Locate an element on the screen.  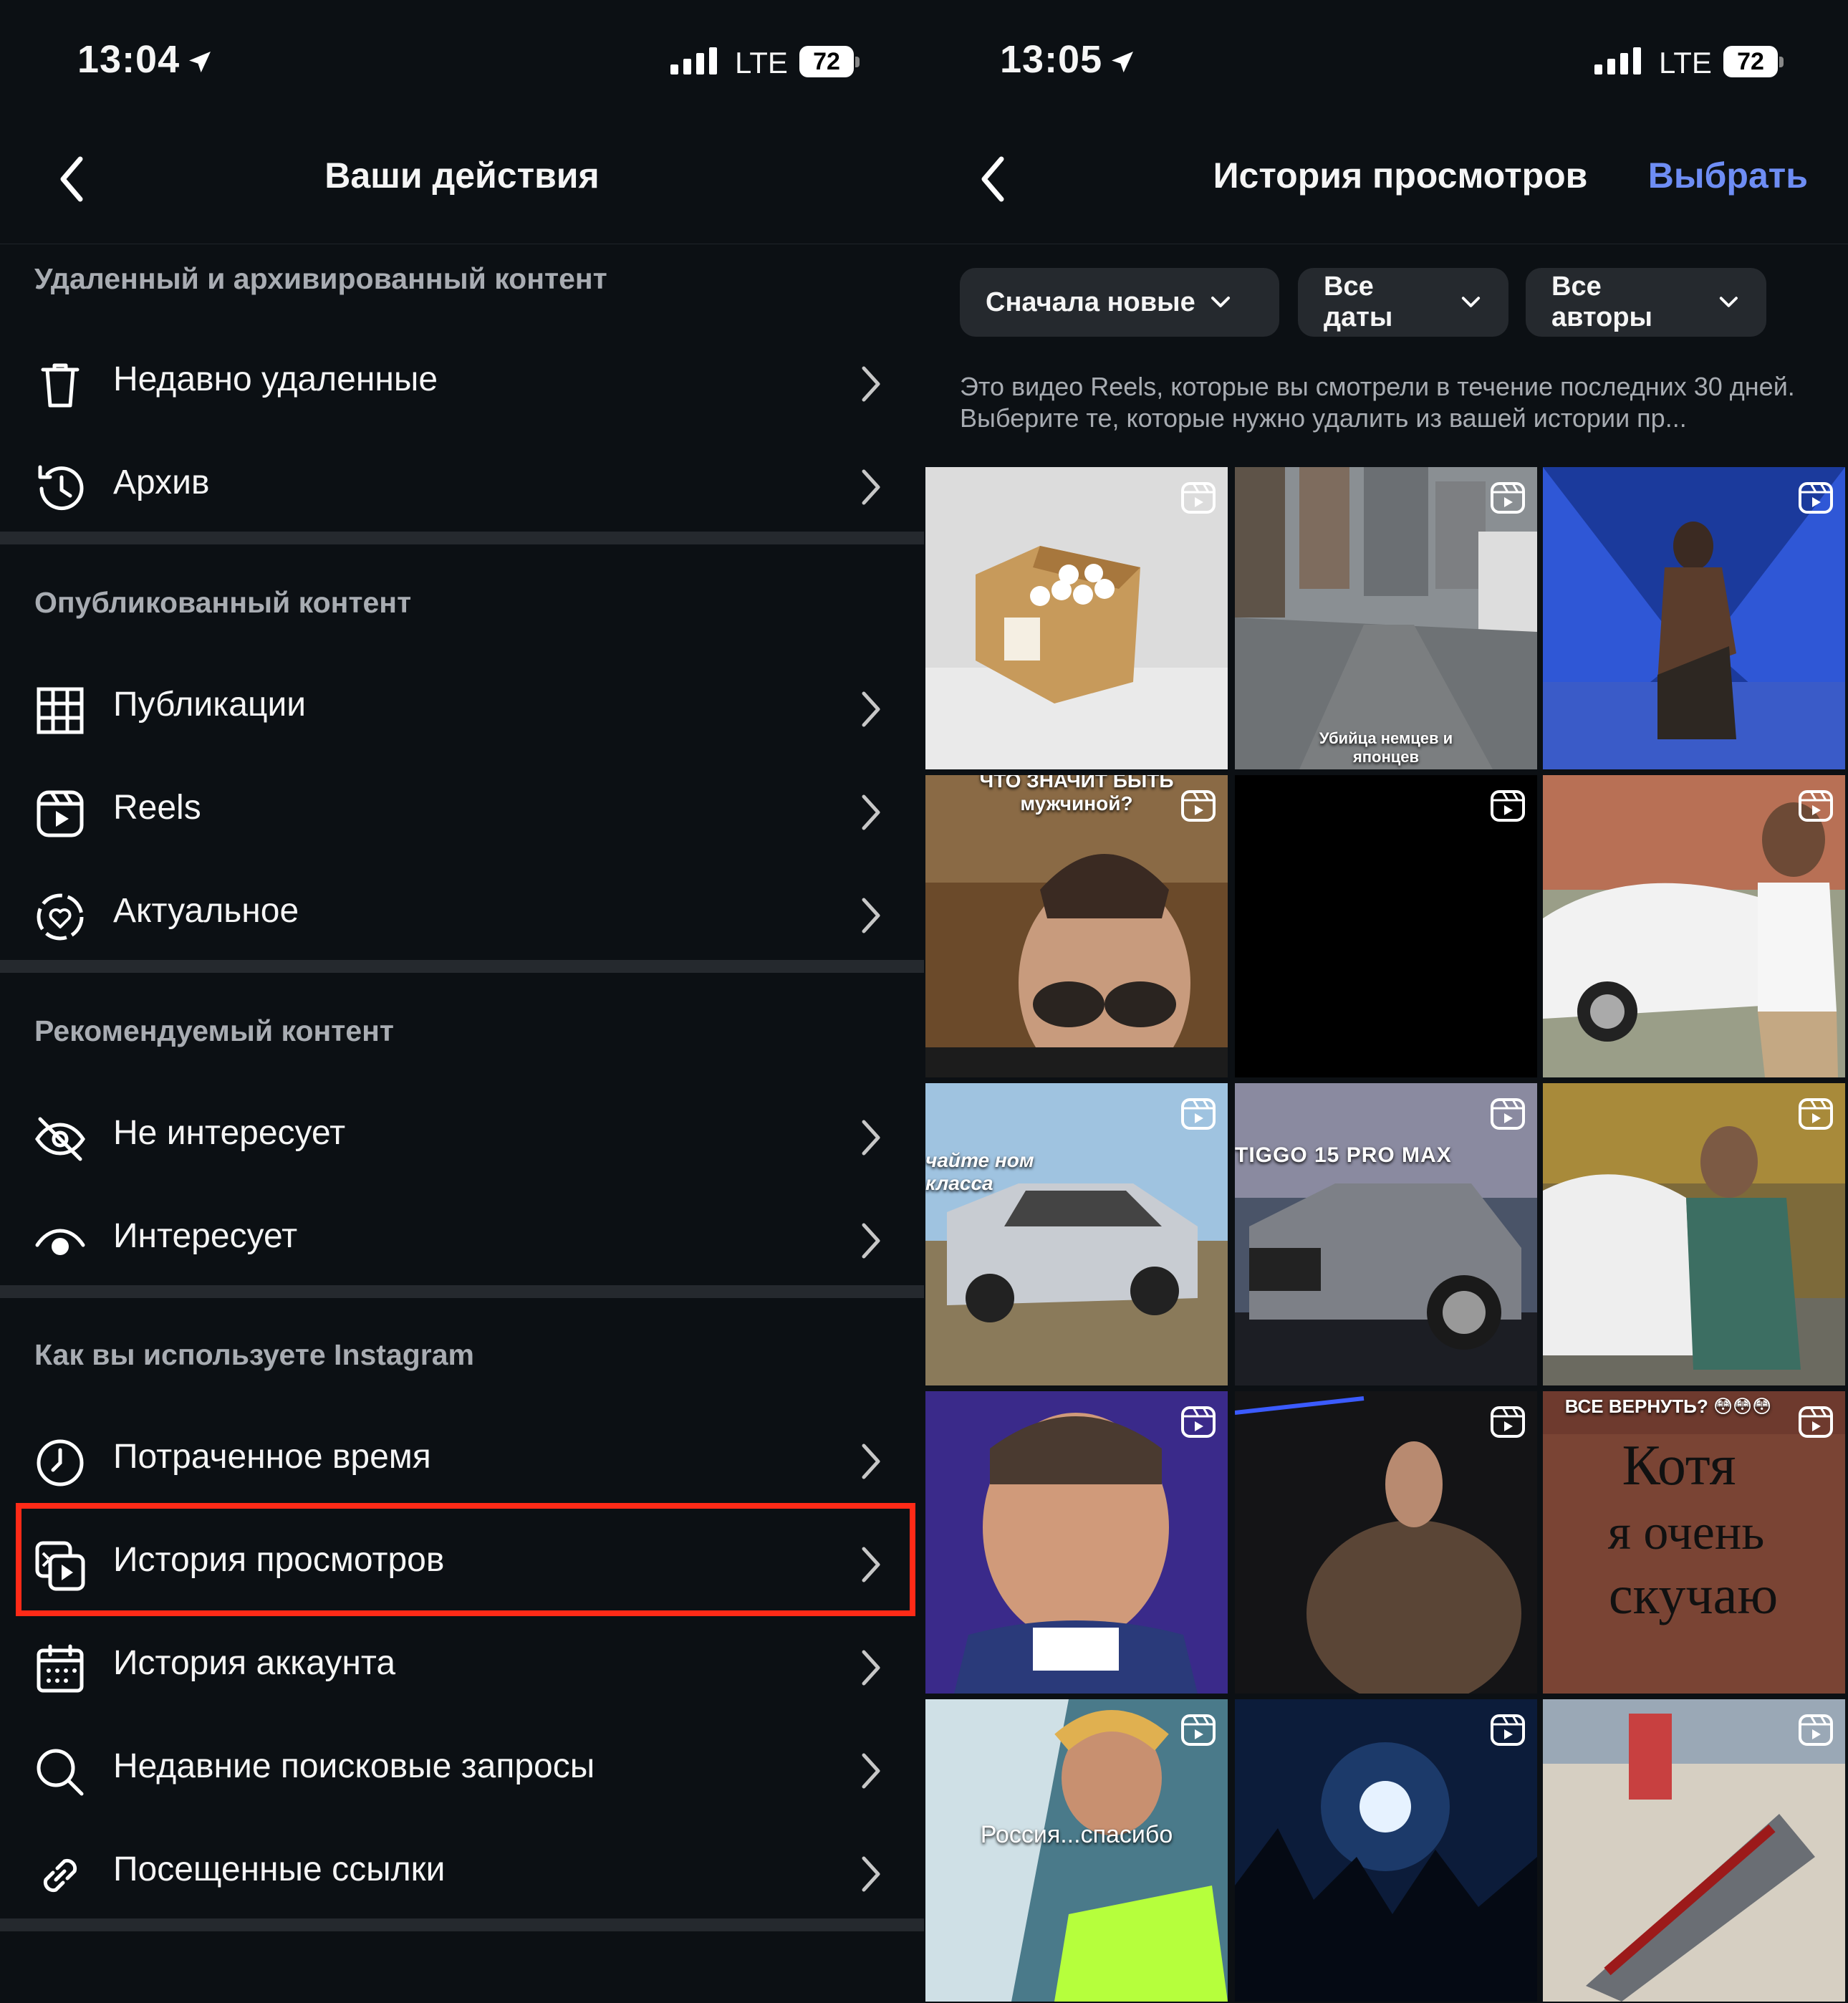
menu-item-reels: Reels is located at coordinates (462, 805).